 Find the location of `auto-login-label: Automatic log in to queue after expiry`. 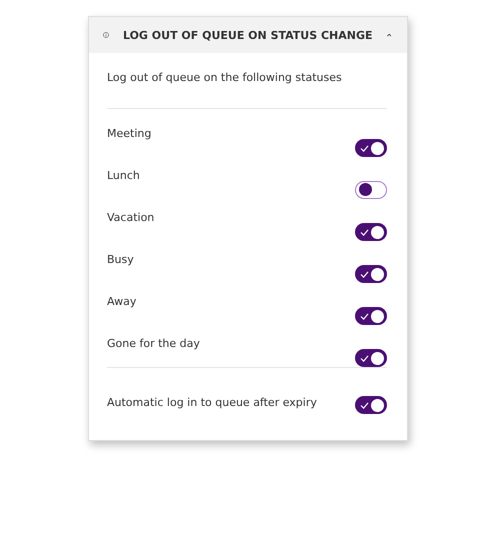

auto-login-label: Automatic log in to queue after expiry is located at coordinates (212, 402).